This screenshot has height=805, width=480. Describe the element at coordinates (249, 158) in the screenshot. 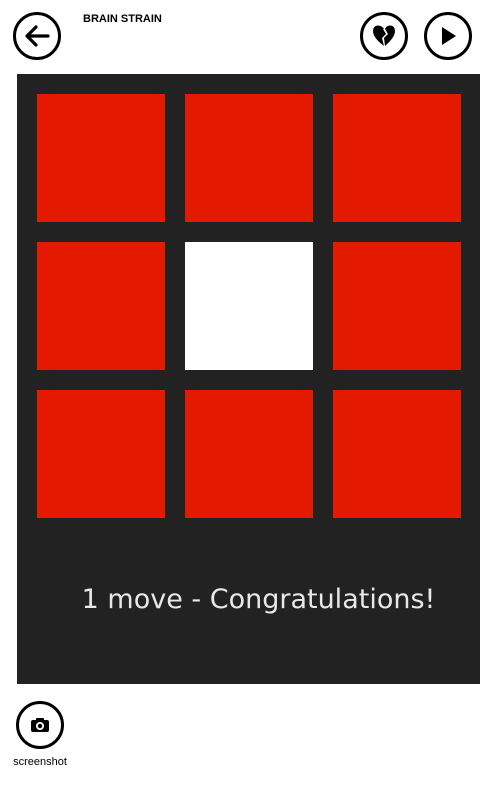

I see `tile-r1-c2` at that location.